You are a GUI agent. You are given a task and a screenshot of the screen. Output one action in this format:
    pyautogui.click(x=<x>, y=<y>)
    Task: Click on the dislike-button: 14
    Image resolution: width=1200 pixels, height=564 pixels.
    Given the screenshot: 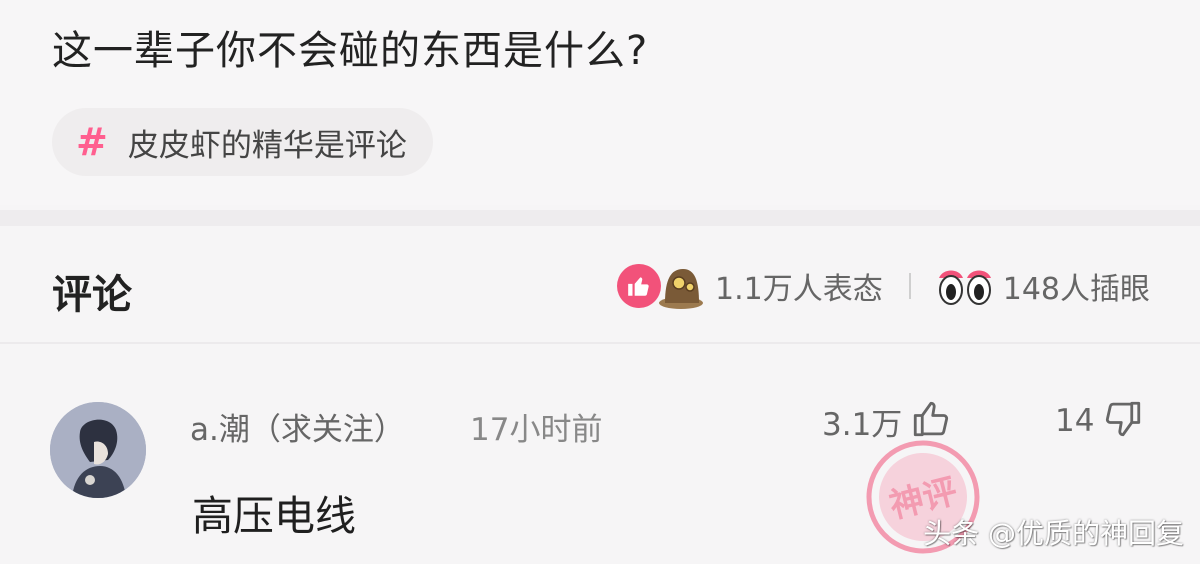 What is the action you would take?
    pyautogui.click(x=1099, y=421)
    